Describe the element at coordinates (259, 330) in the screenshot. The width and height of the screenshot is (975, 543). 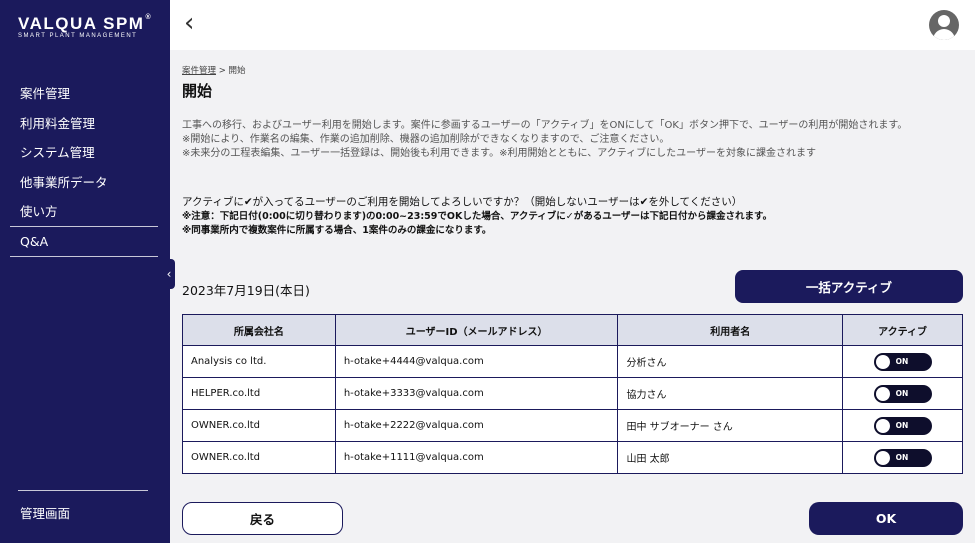
I see `column-header-company: 所属会社名` at that location.